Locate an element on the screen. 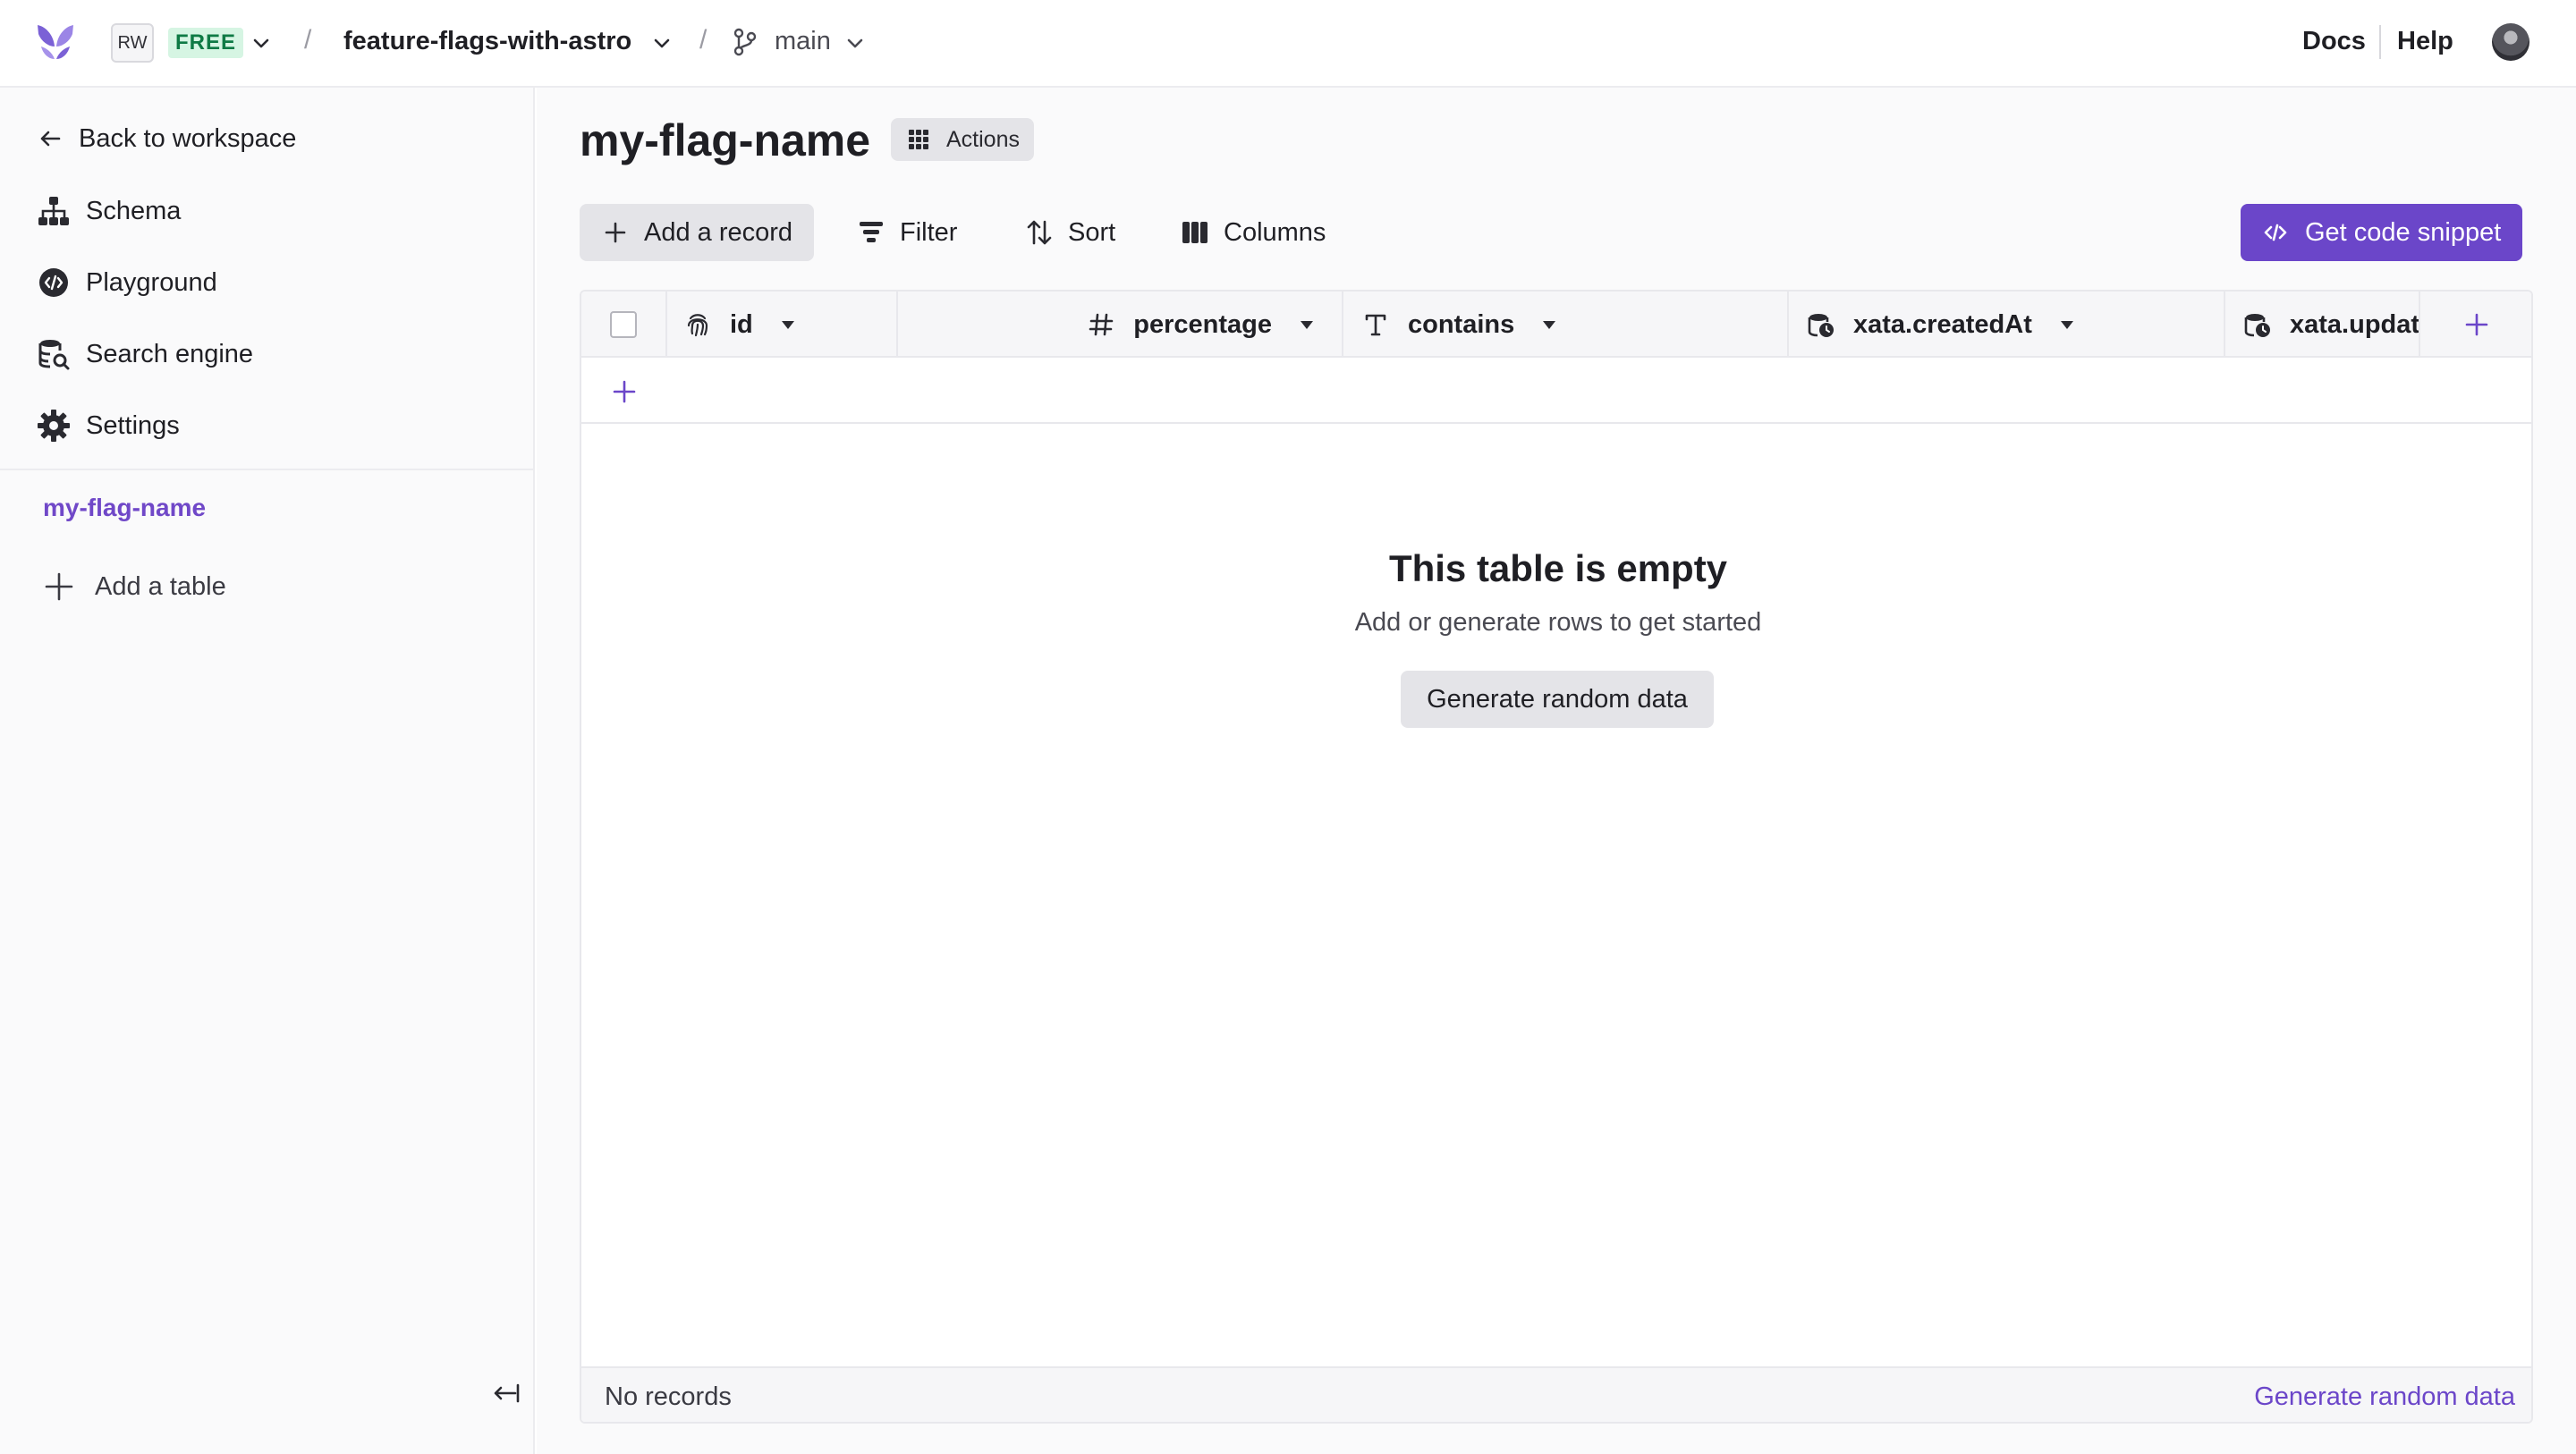 The image size is (2576, 1454). sidebar-table-item: my-flag-name is located at coordinates (124, 508).